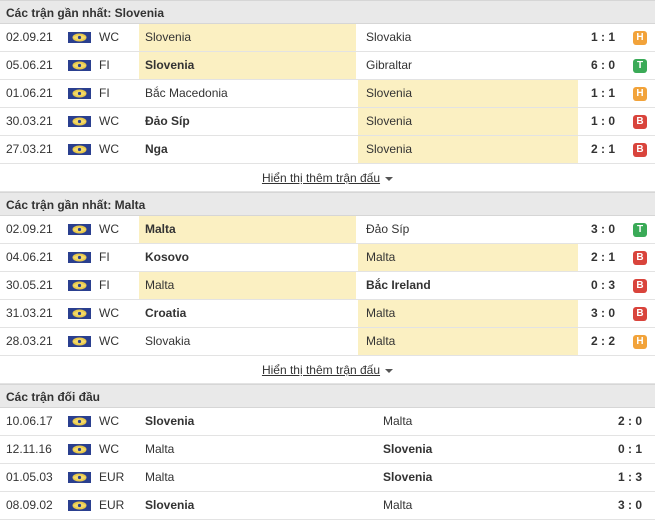 This screenshot has width=655, height=529. What do you see at coordinates (247, 341) in the screenshot?
I see `home-team: Slovakia` at bounding box center [247, 341].